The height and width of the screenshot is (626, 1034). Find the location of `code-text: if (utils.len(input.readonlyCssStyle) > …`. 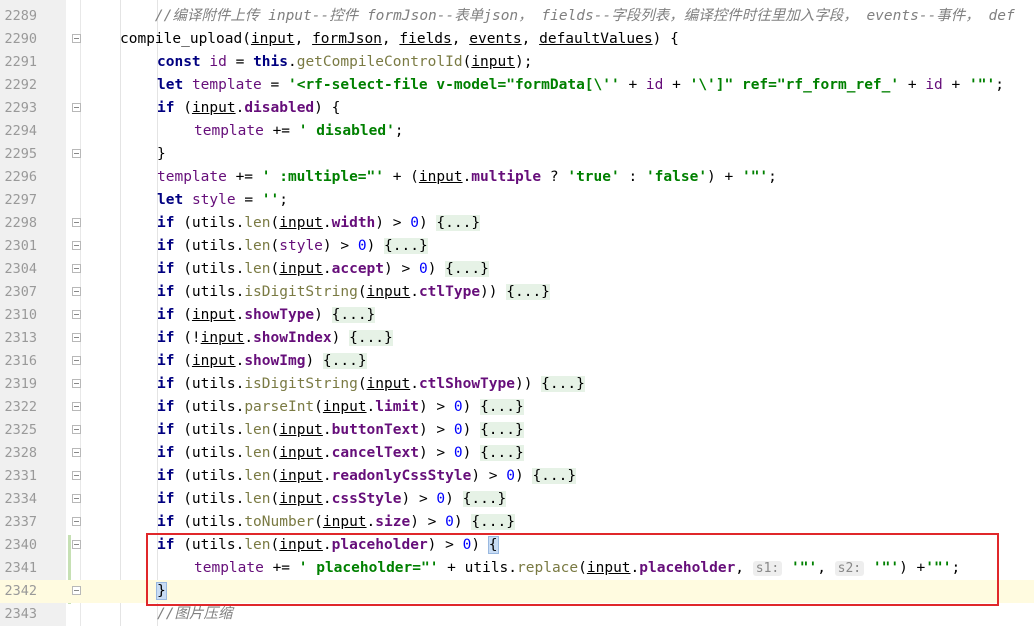

code-text: if (utils.len(input.readonlyCssStyle) > … is located at coordinates (367, 476).